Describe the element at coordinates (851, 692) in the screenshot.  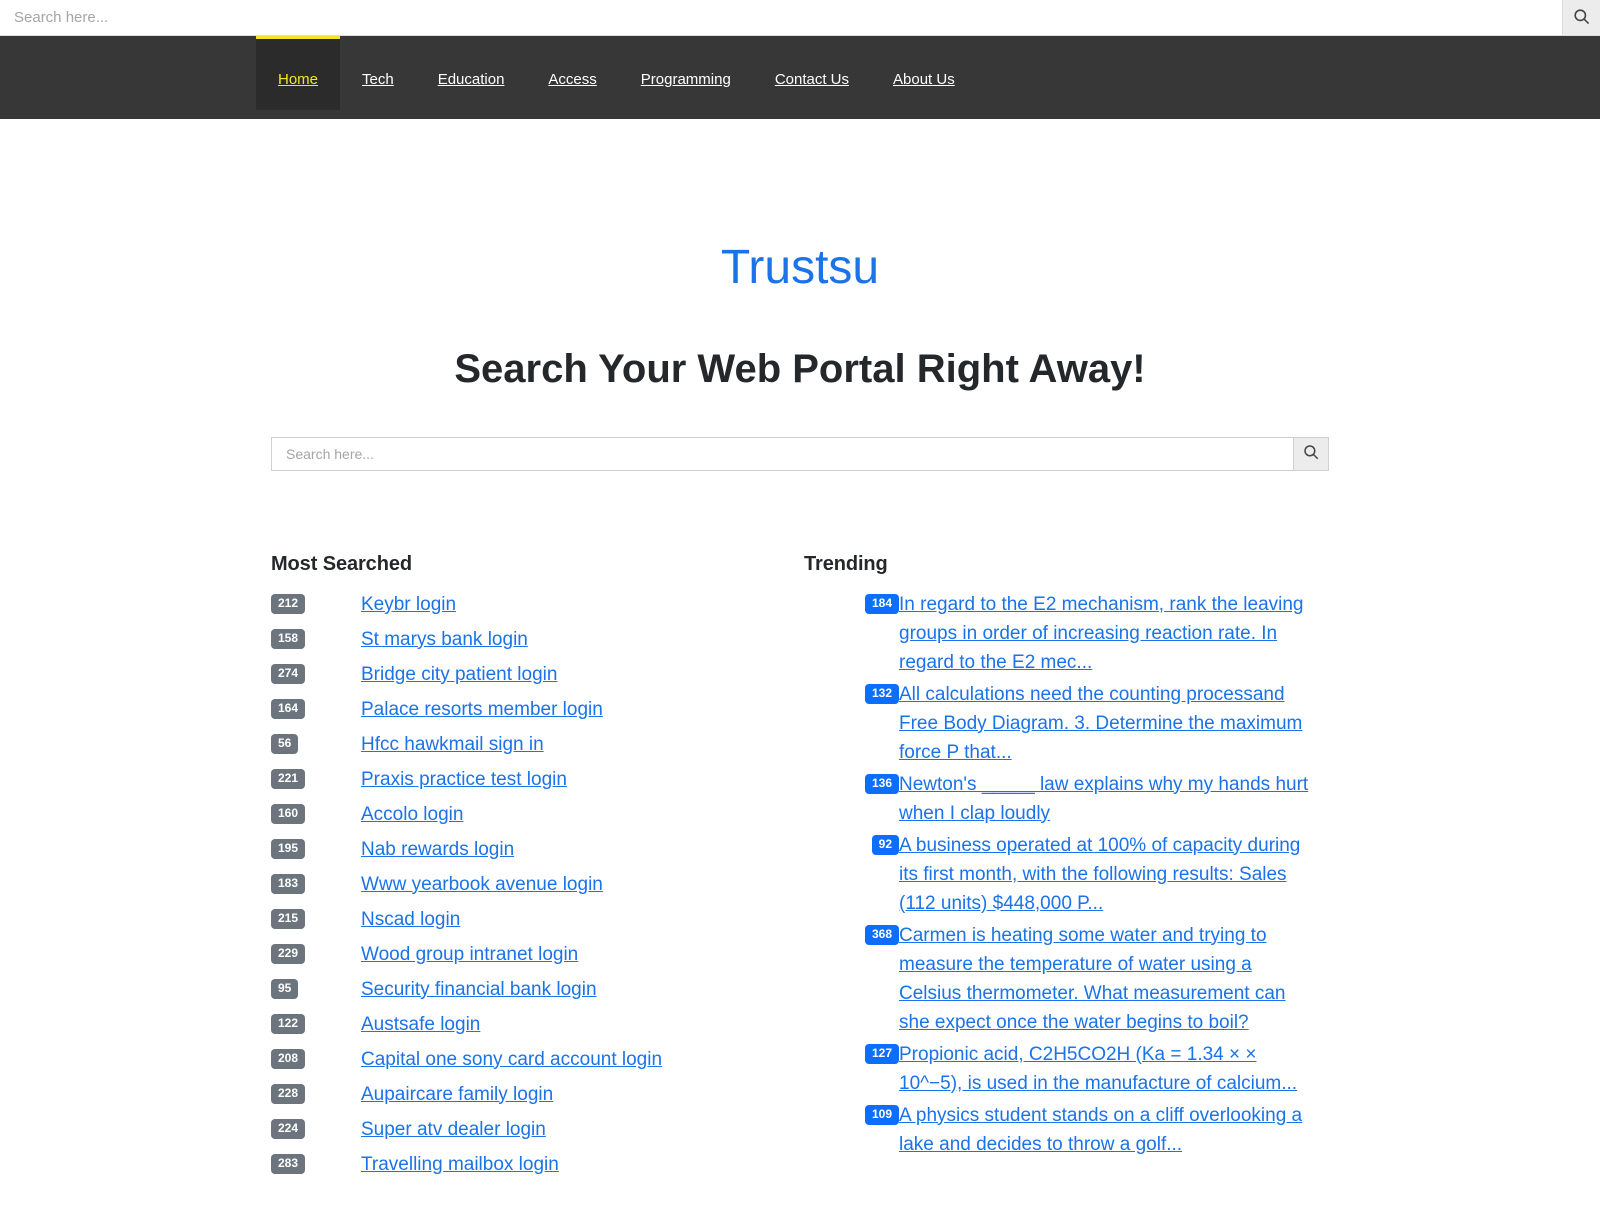
I see `badge-cell: 132` at that location.